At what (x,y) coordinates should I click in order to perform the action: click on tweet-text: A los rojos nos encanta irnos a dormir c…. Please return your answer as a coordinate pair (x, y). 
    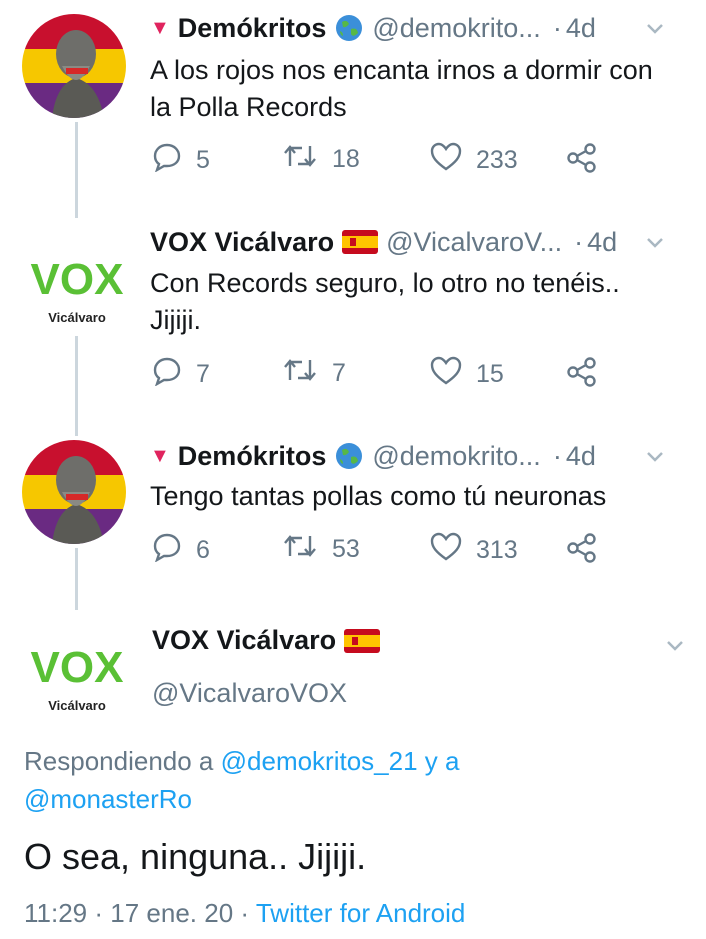
    Looking at the image, I should click on (401, 88).